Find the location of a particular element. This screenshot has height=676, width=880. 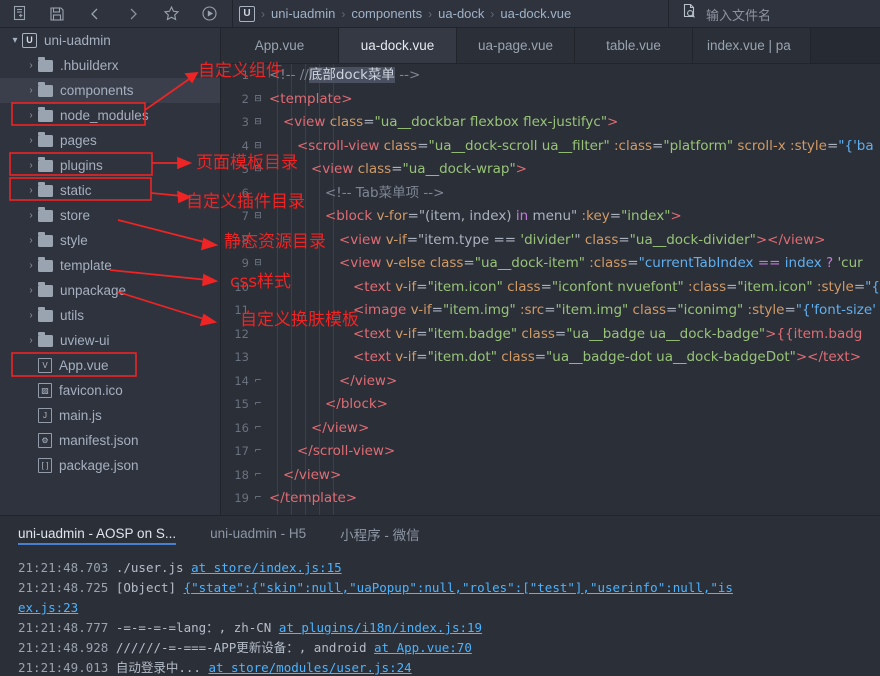

code-line: 6 <!-- Tab菜单项 --> is located at coordinates (550, 194).